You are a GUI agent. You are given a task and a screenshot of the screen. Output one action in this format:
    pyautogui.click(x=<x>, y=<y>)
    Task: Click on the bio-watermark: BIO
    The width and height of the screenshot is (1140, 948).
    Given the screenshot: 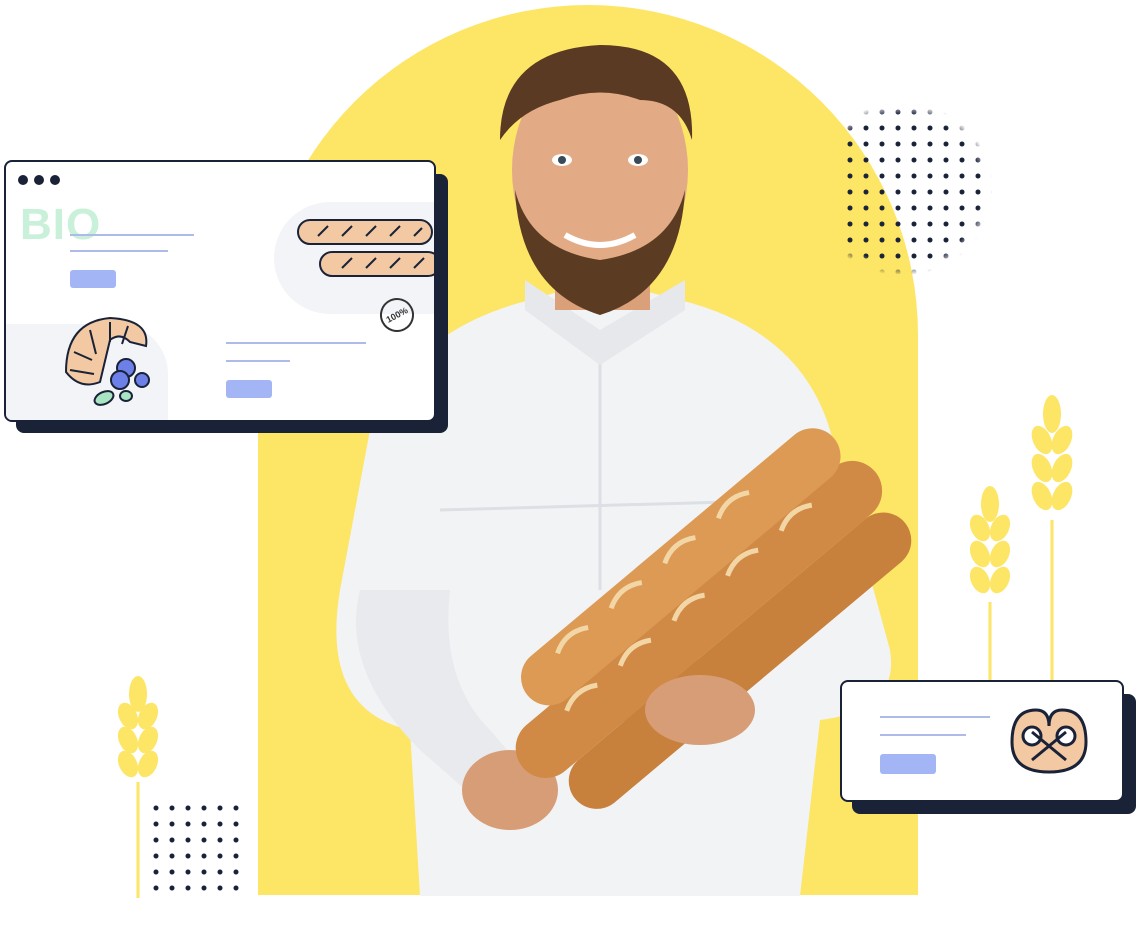 What is the action you would take?
    pyautogui.click(x=61, y=224)
    